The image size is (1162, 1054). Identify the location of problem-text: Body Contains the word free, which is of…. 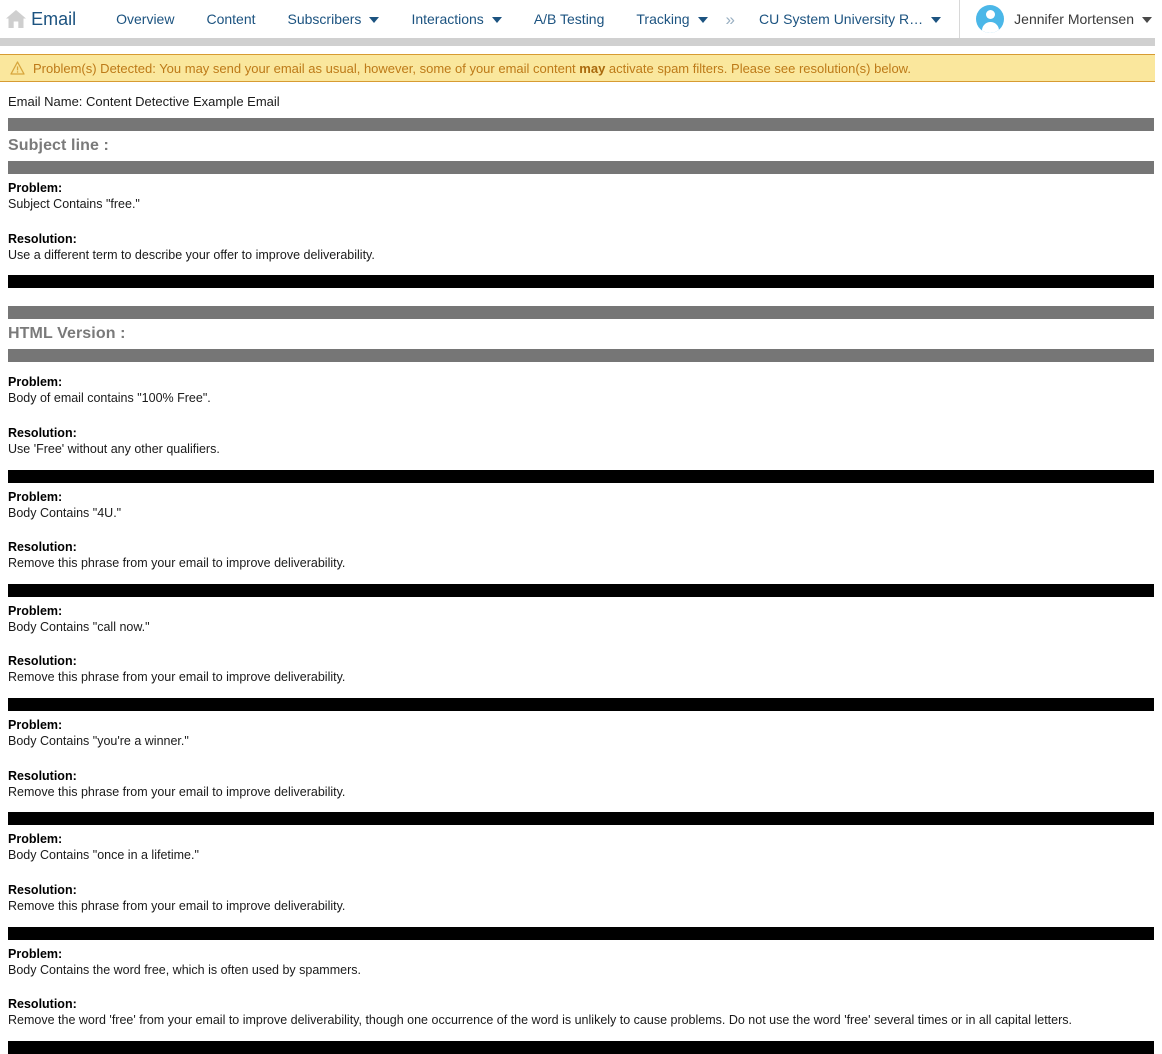
(184, 969).